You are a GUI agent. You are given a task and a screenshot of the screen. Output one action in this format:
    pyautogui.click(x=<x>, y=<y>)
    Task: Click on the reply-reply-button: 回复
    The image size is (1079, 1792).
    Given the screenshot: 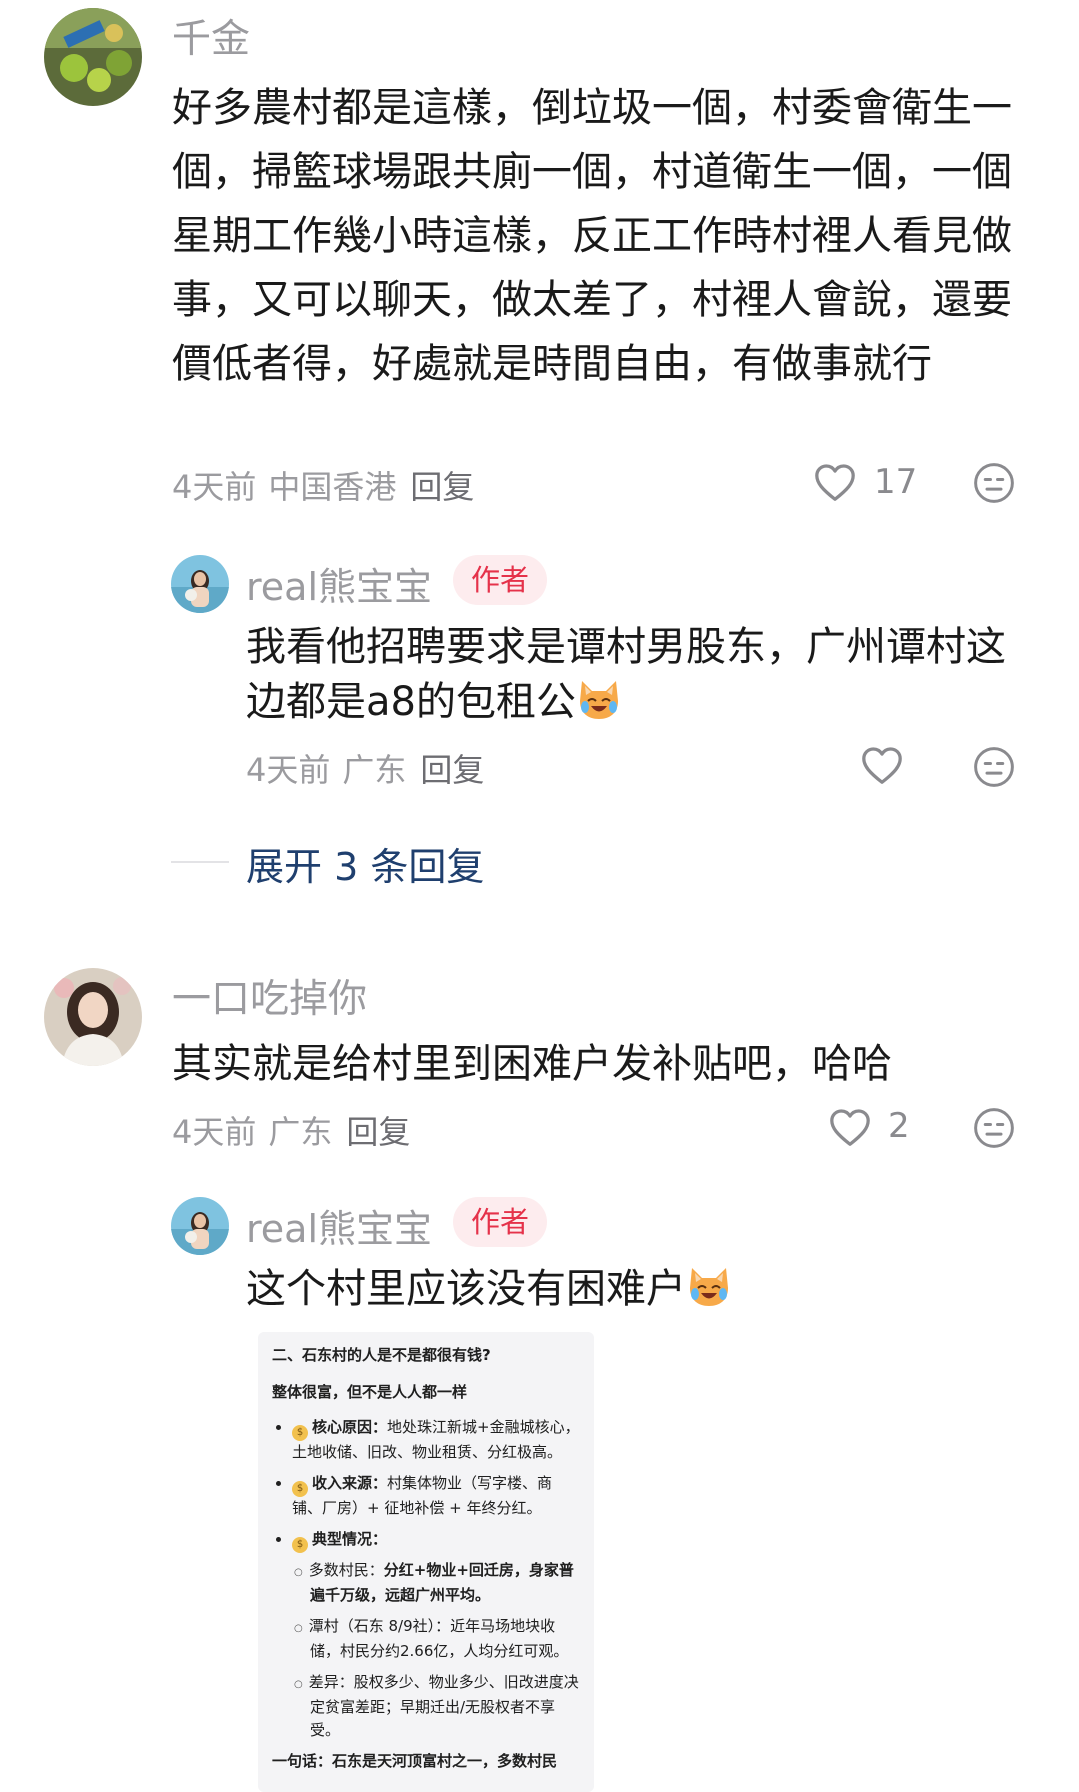 What is the action you would take?
    pyautogui.click(x=452, y=770)
    